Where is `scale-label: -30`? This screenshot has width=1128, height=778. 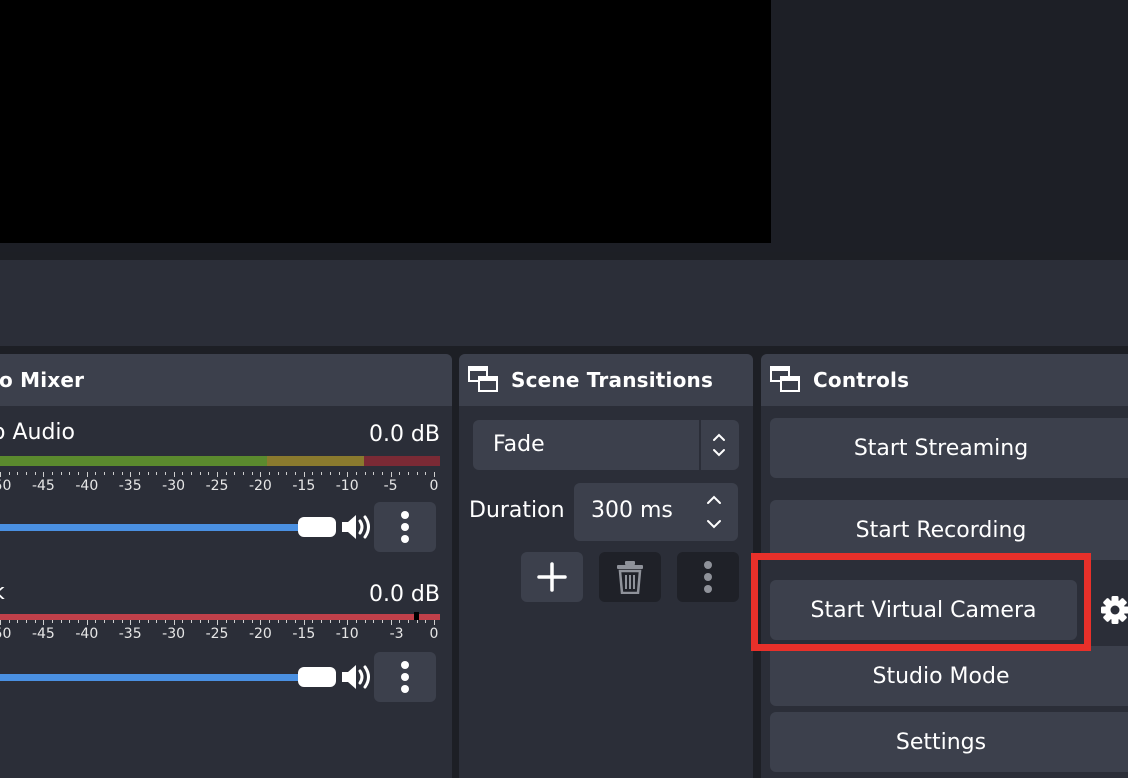 scale-label: -30 is located at coordinates (174, 486).